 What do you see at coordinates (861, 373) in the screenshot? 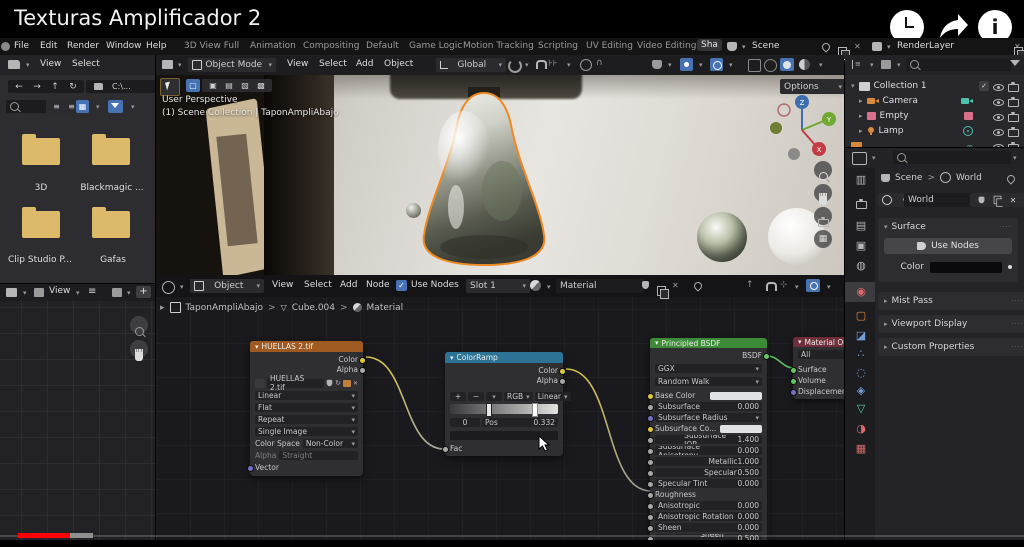
I see `tab-physics-icon: ◌` at bounding box center [861, 373].